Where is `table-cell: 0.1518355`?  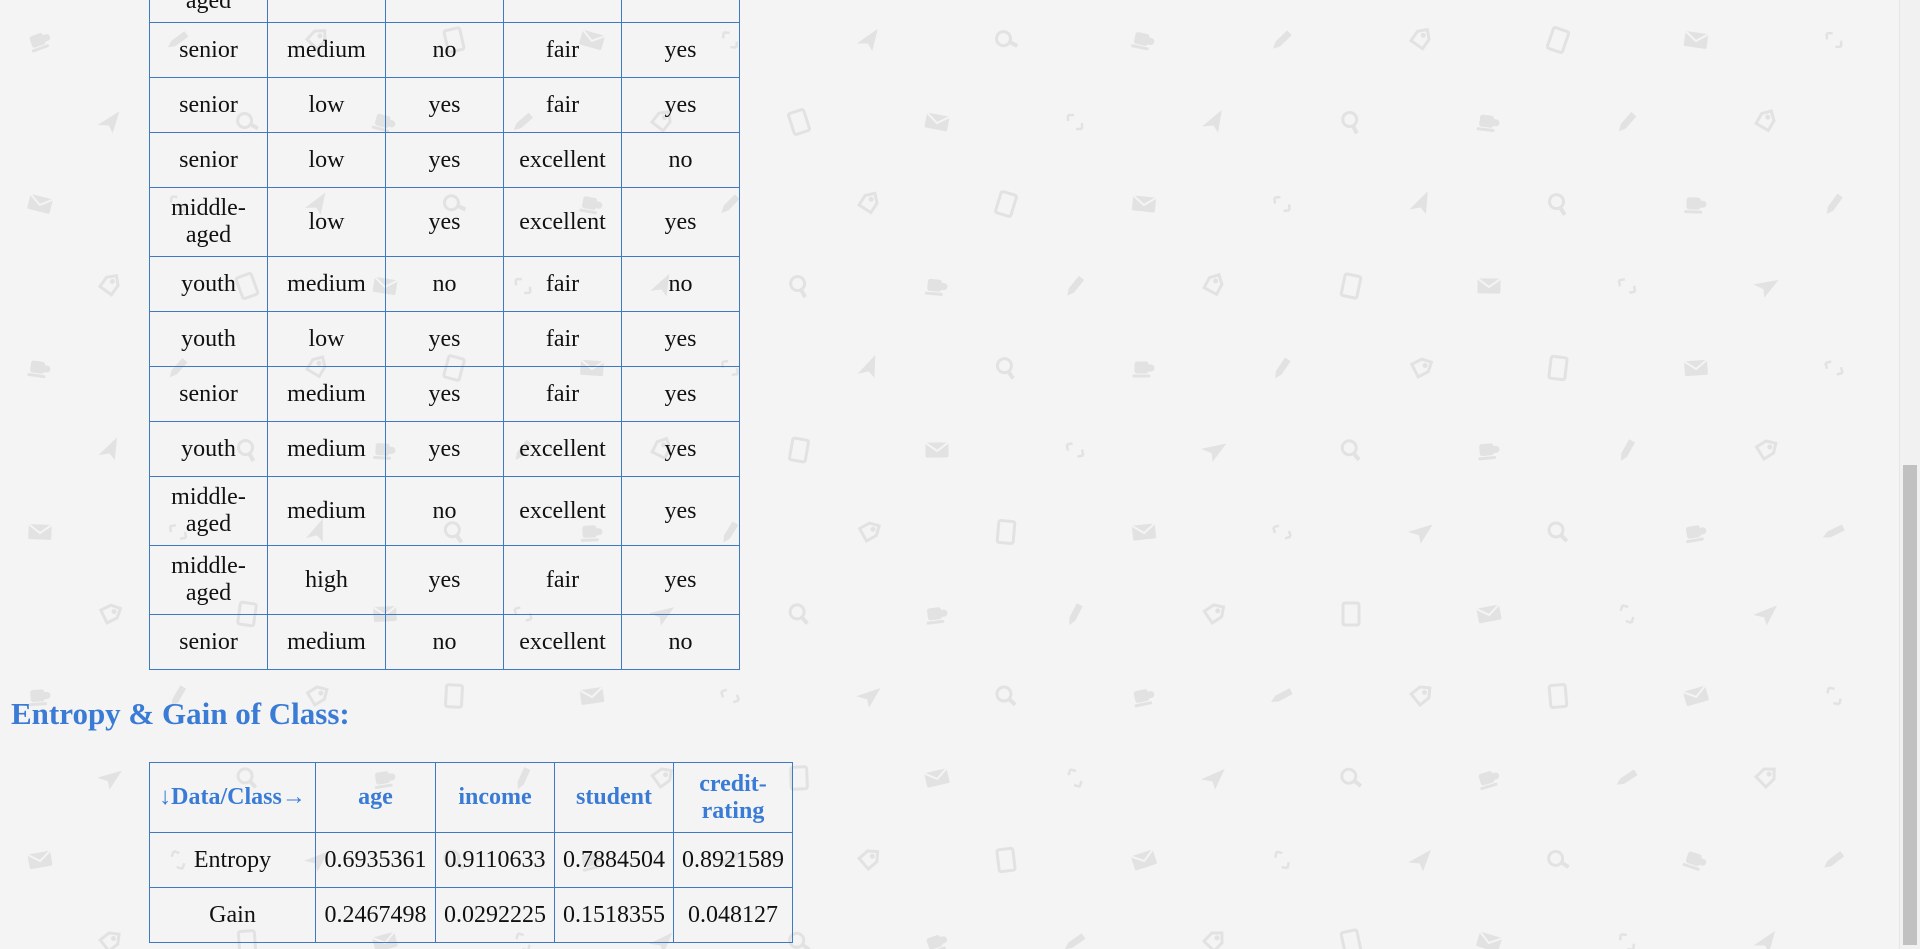 table-cell: 0.1518355 is located at coordinates (614, 915).